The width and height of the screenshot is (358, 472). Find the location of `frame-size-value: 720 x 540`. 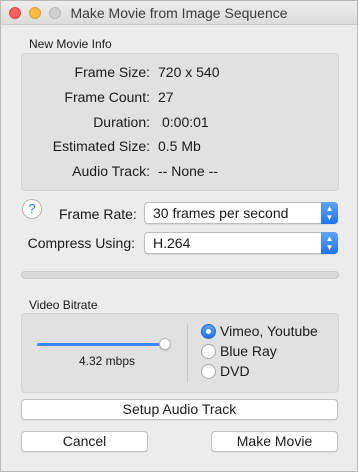

frame-size-value: 720 x 540 is located at coordinates (189, 72).